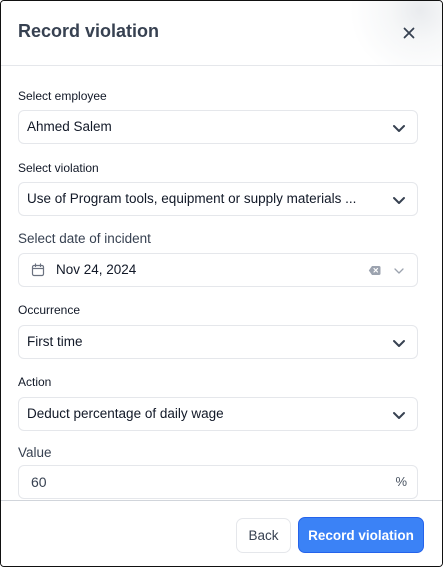  Describe the element at coordinates (218, 342) in the screenshot. I see `occurrence-select: First time` at that location.